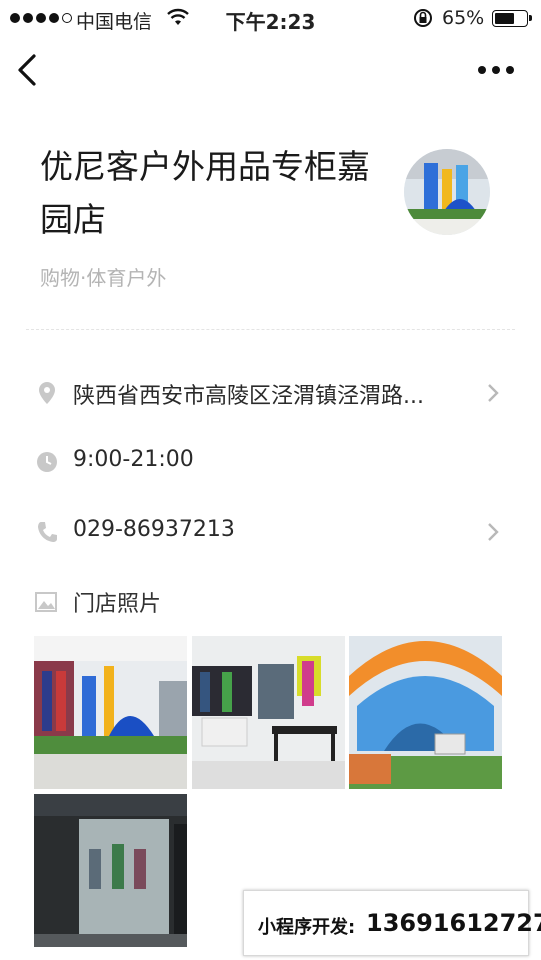 The width and height of the screenshot is (541, 960). Describe the element at coordinates (47, 393) in the screenshot. I see `location-pin-icon` at that location.